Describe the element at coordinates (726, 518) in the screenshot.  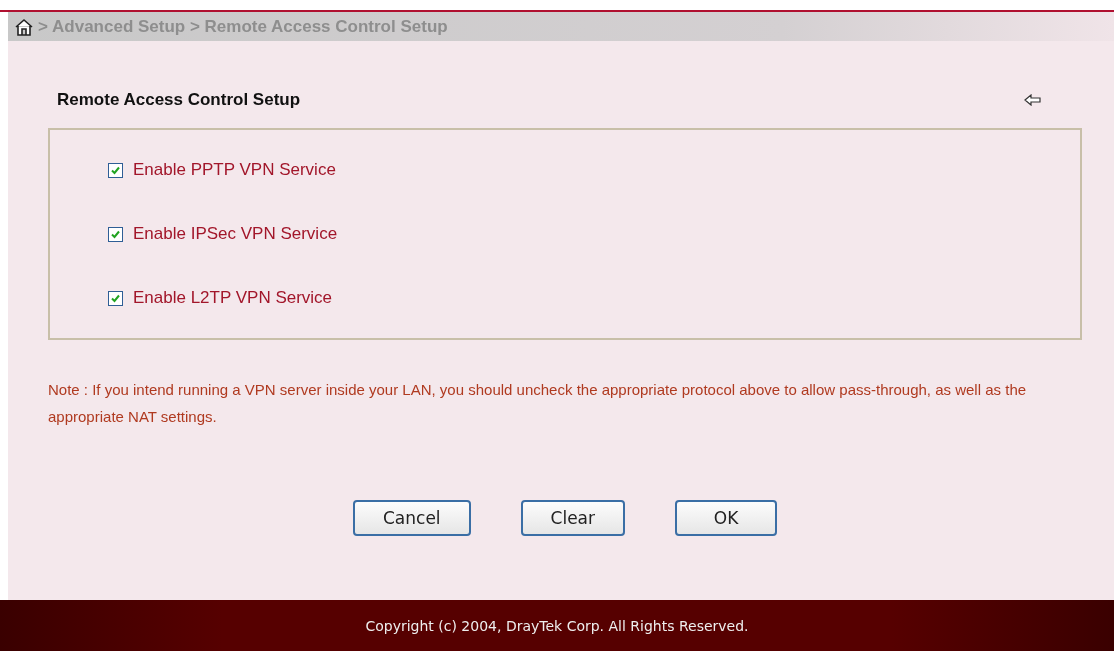
I see `form-button: OK` at that location.